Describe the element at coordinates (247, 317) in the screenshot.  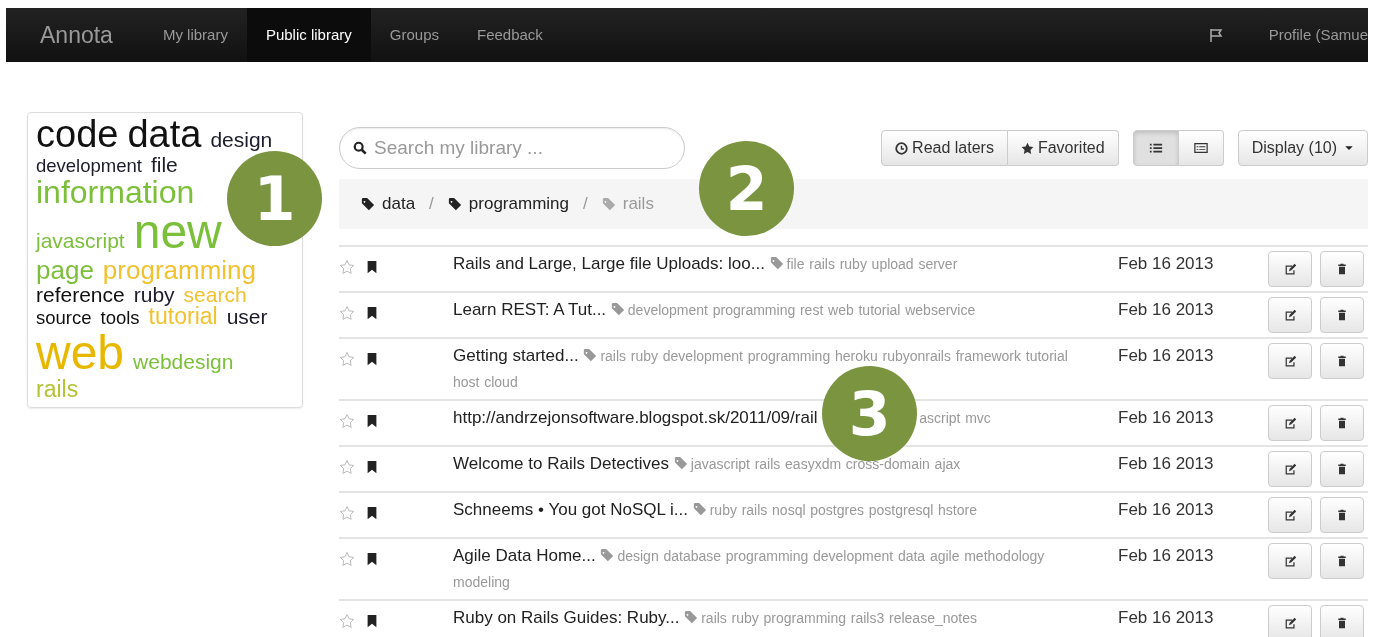
I see `cloud-tag: user` at that location.